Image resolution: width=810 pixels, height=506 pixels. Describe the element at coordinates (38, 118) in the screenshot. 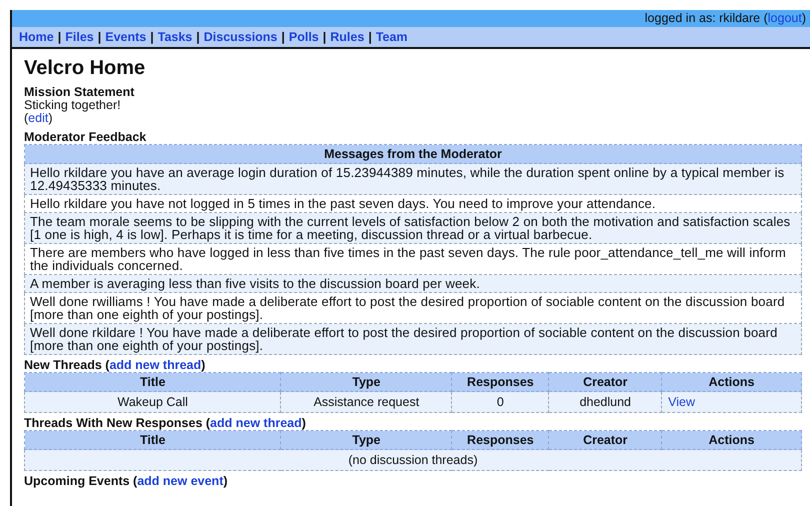

I see `edit-link: edit` at that location.